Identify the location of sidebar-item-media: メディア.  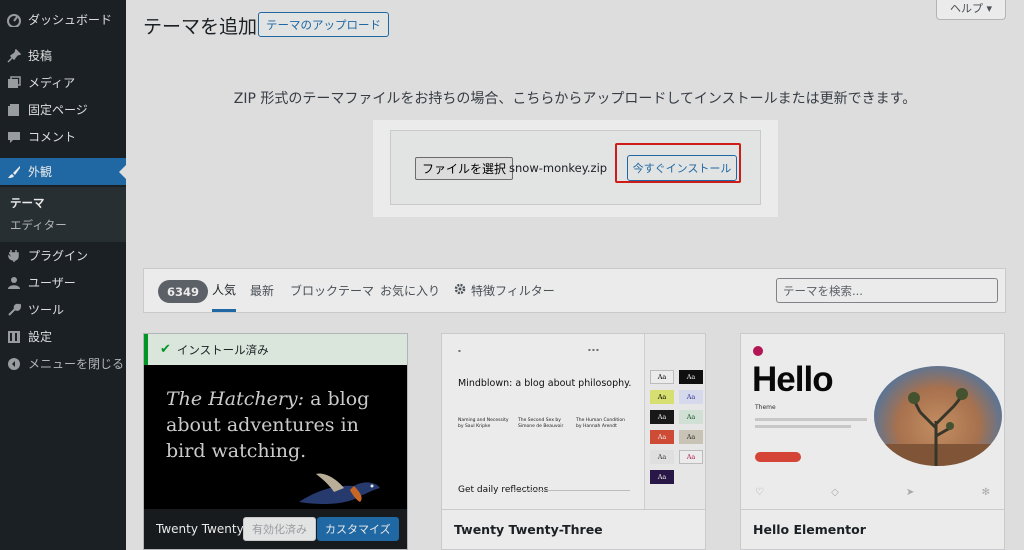
(63, 82).